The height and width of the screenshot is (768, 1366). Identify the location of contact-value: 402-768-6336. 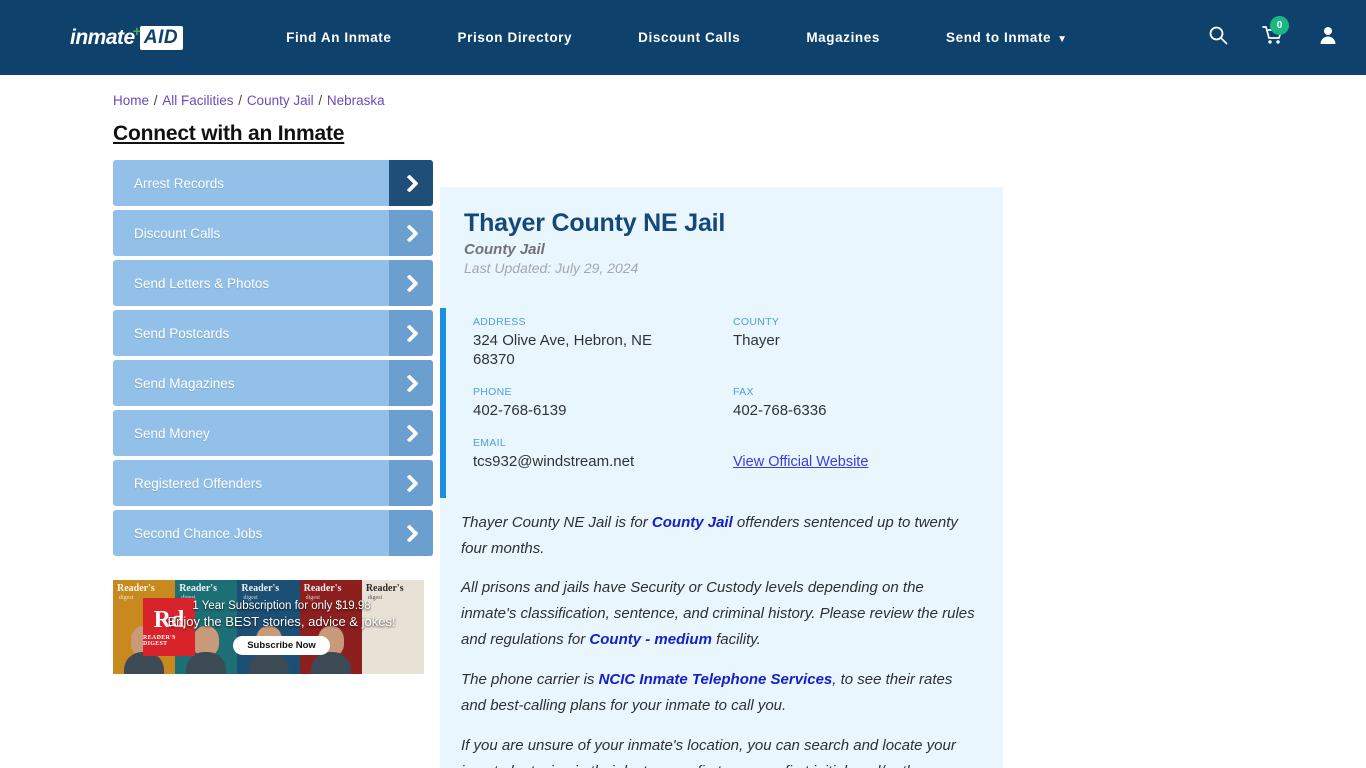
(780, 410).